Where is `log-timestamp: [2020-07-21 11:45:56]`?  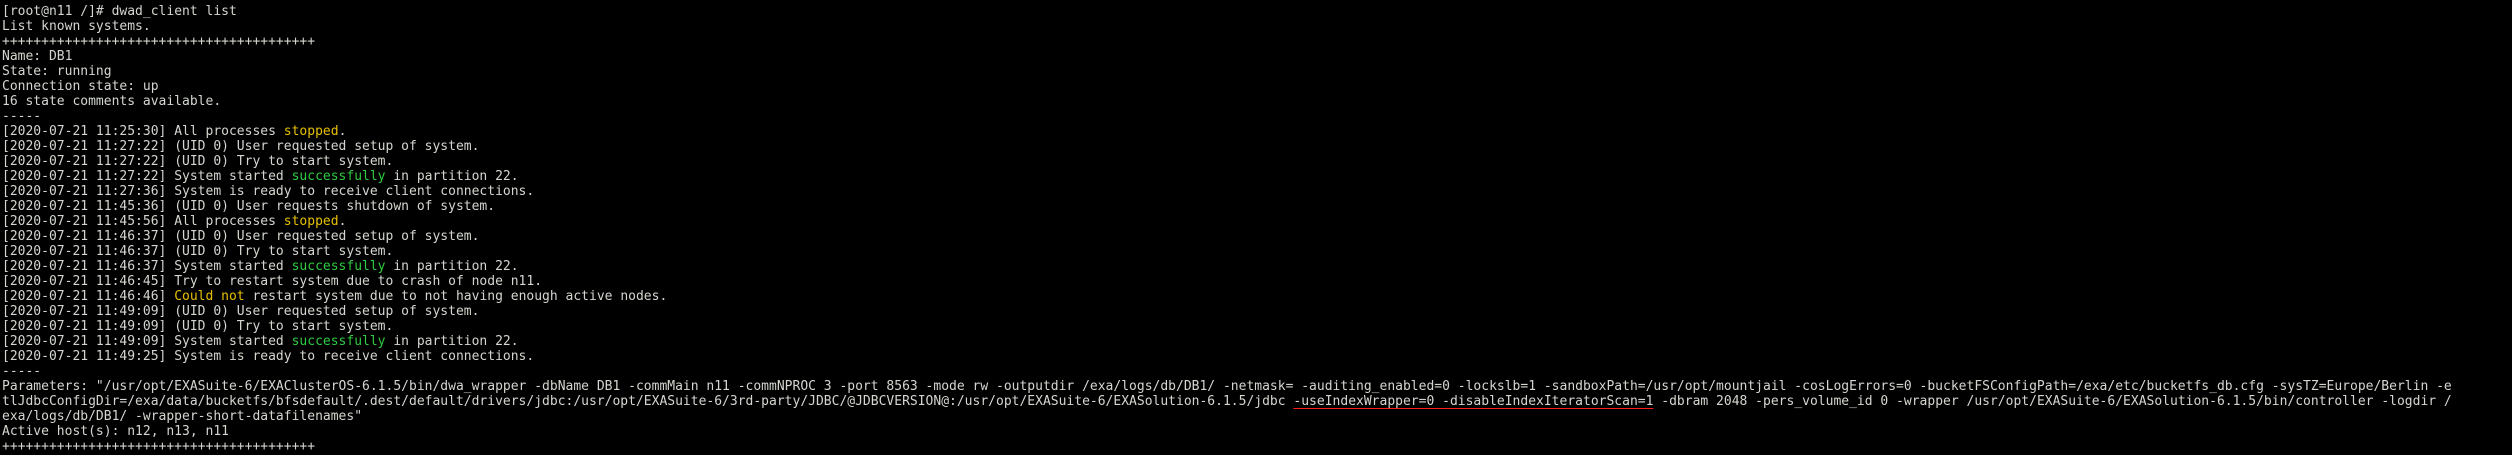 log-timestamp: [2020-07-21 11:45:56] is located at coordinates (88, 221).